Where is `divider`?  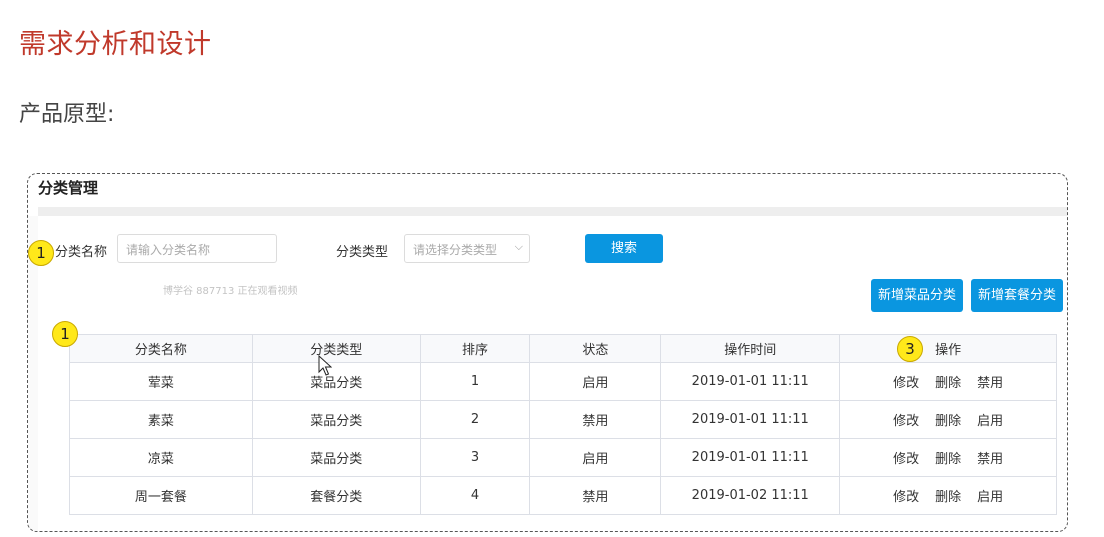 divider is located at coordinates (552, 211).